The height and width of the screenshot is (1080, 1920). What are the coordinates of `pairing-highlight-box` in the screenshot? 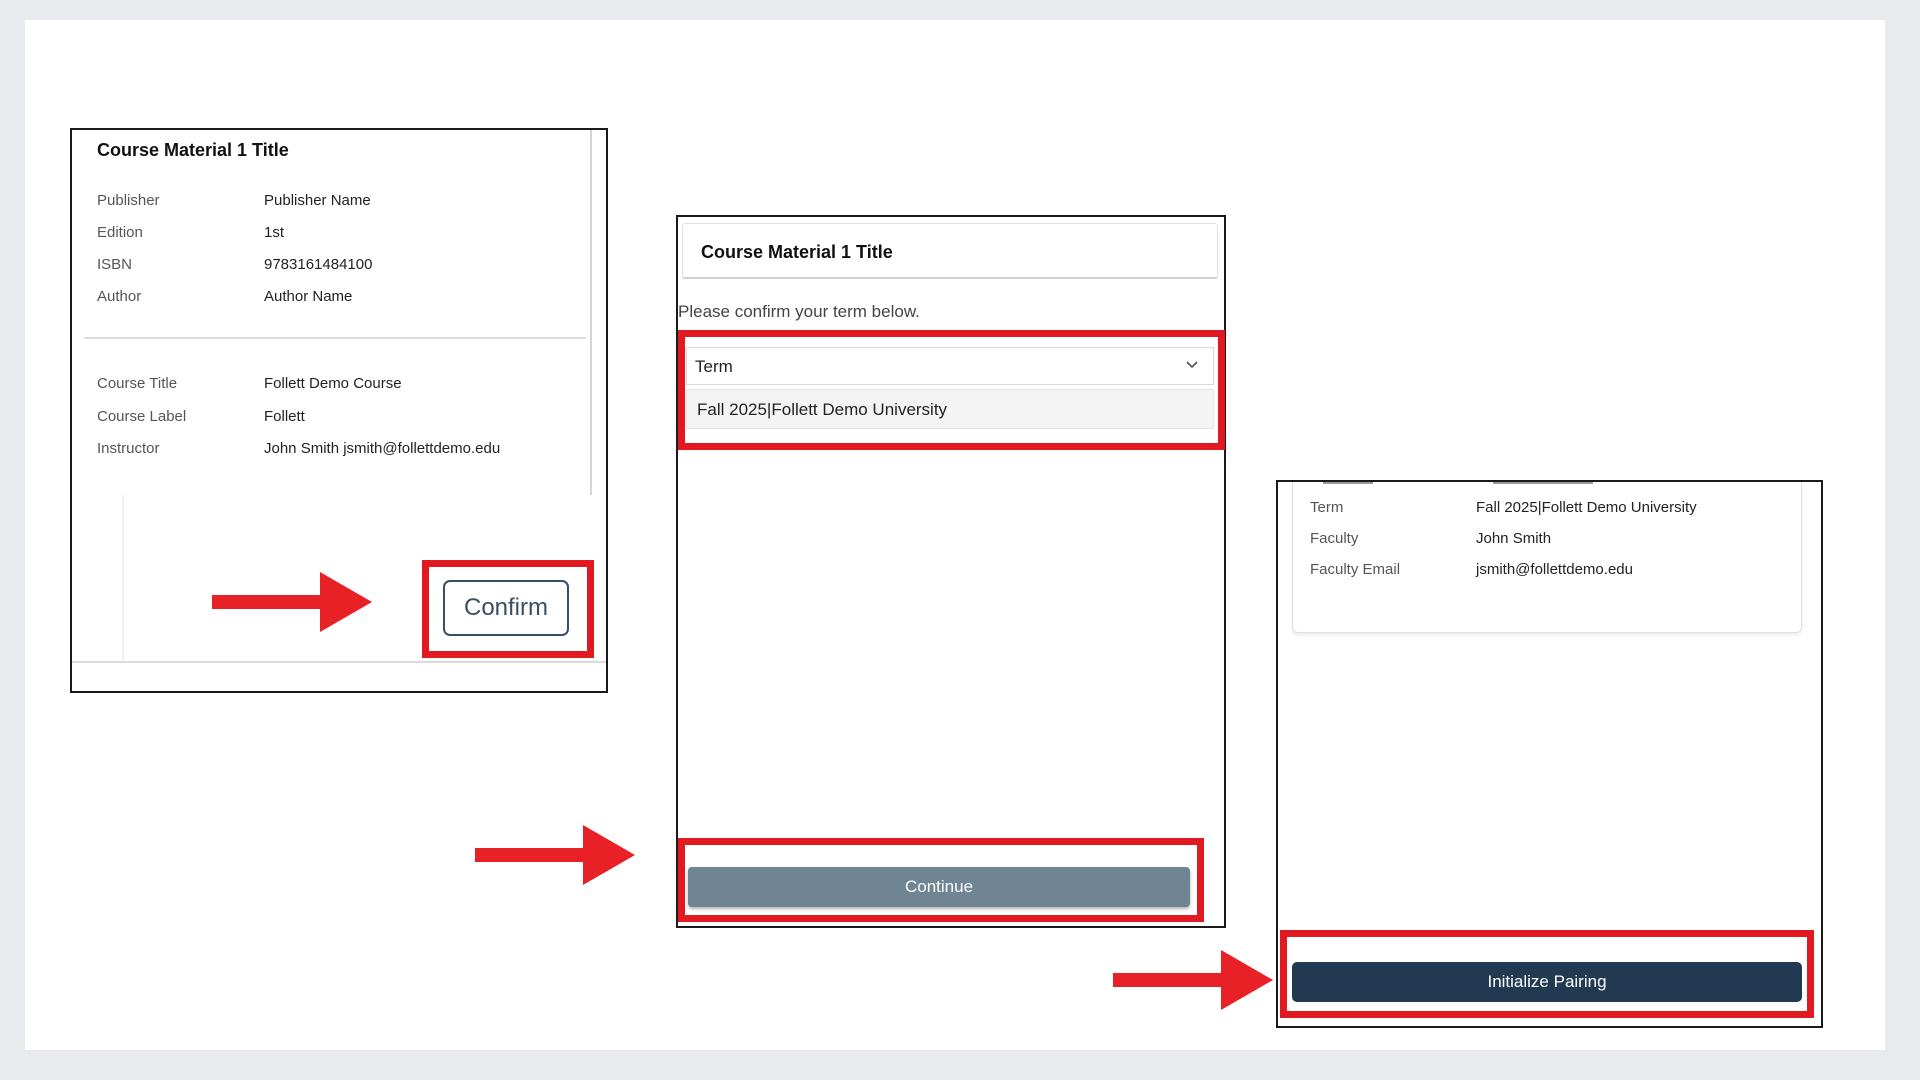 It's located at (1547, 974).